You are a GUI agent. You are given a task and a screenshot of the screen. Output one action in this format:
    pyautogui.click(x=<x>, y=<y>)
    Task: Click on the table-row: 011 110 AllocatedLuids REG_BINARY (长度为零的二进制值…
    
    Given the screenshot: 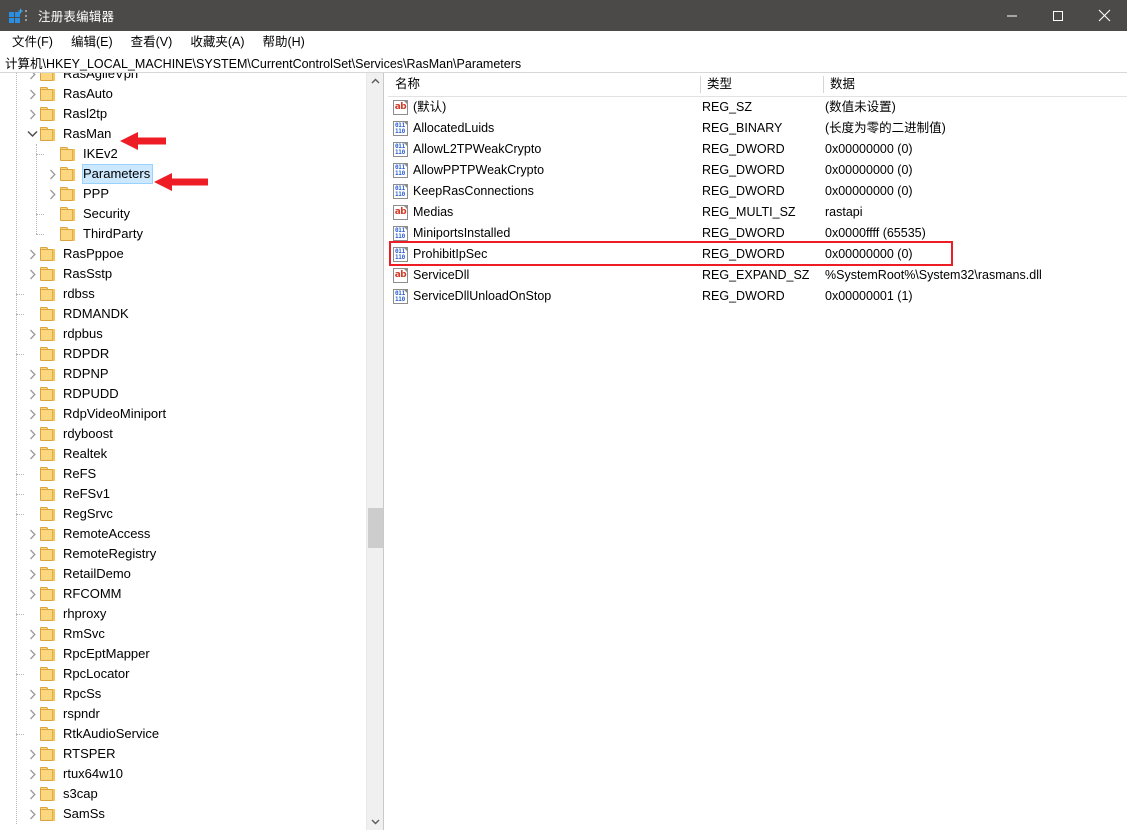 What is the action you would take?
    pyautogui.click(x=757, y=128)
    